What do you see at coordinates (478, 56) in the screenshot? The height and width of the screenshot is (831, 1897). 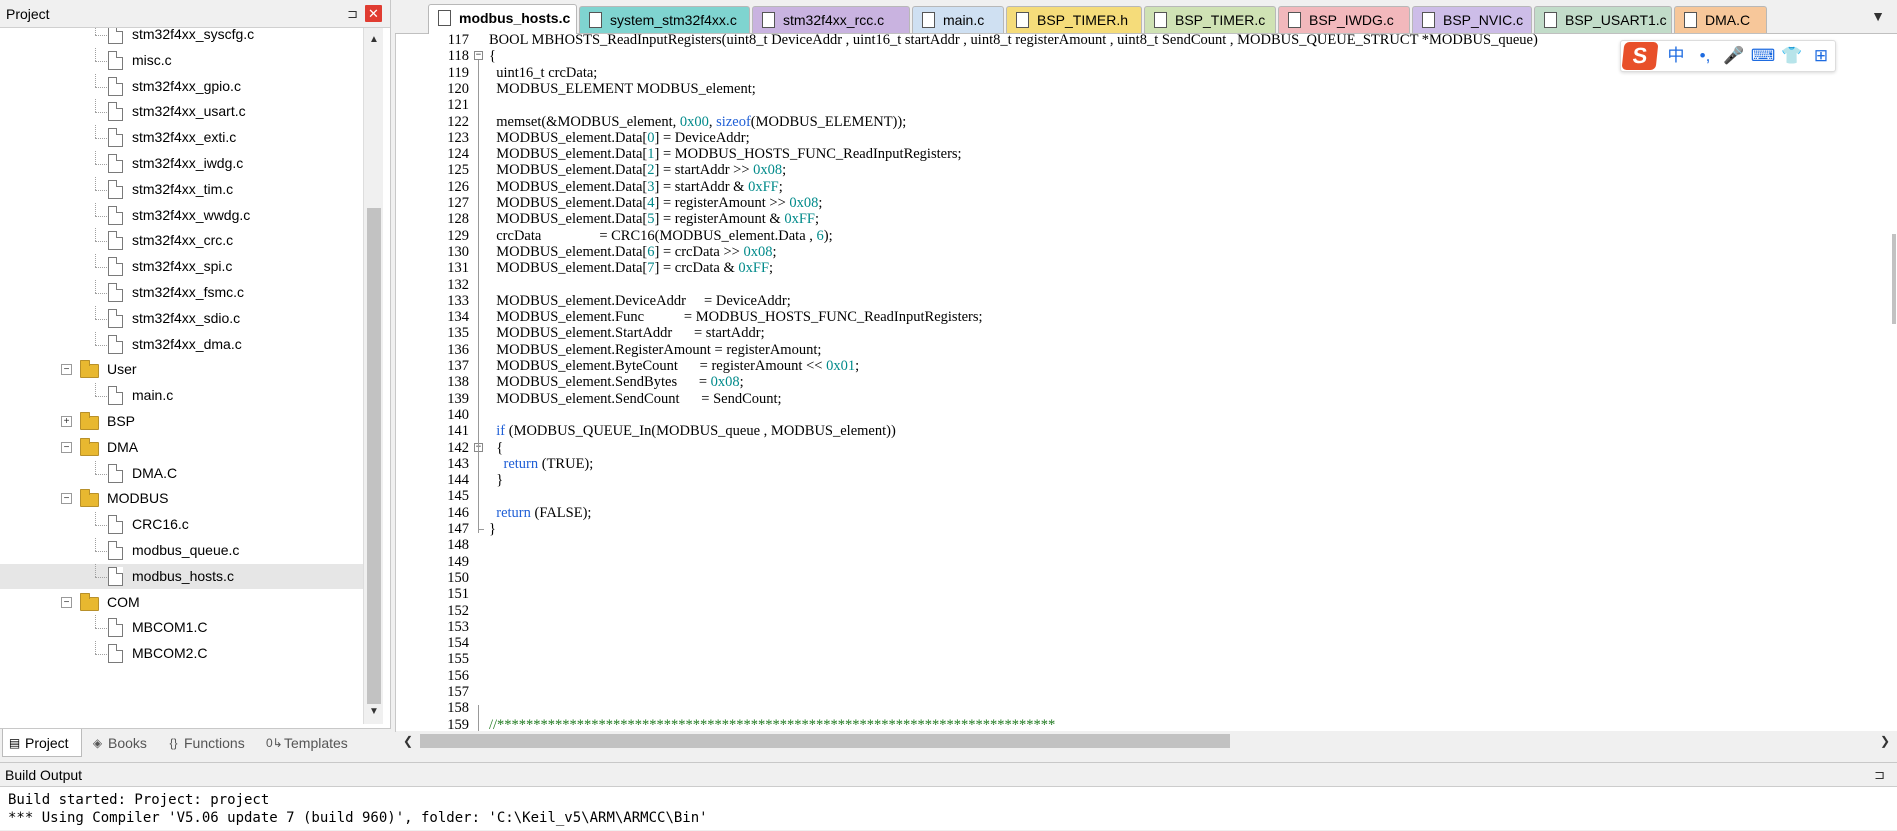 I see `fold-collapse-icon: −` at bounding box center [478, 56].